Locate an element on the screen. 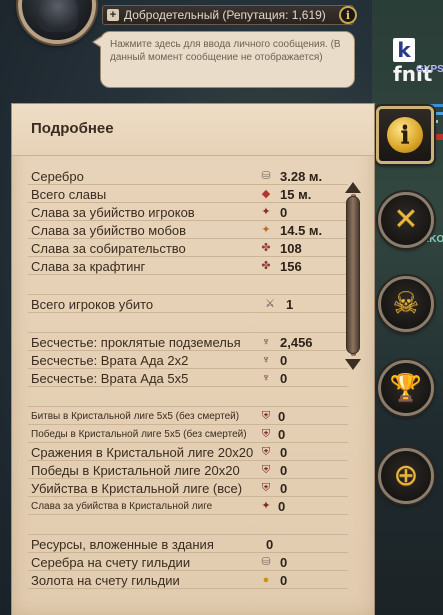 The height and width of the screenshot is (615, 443). stat-row-pvp-fame: Слава за убийство игроков ✦ 0 is located at coordinates (188, 212).